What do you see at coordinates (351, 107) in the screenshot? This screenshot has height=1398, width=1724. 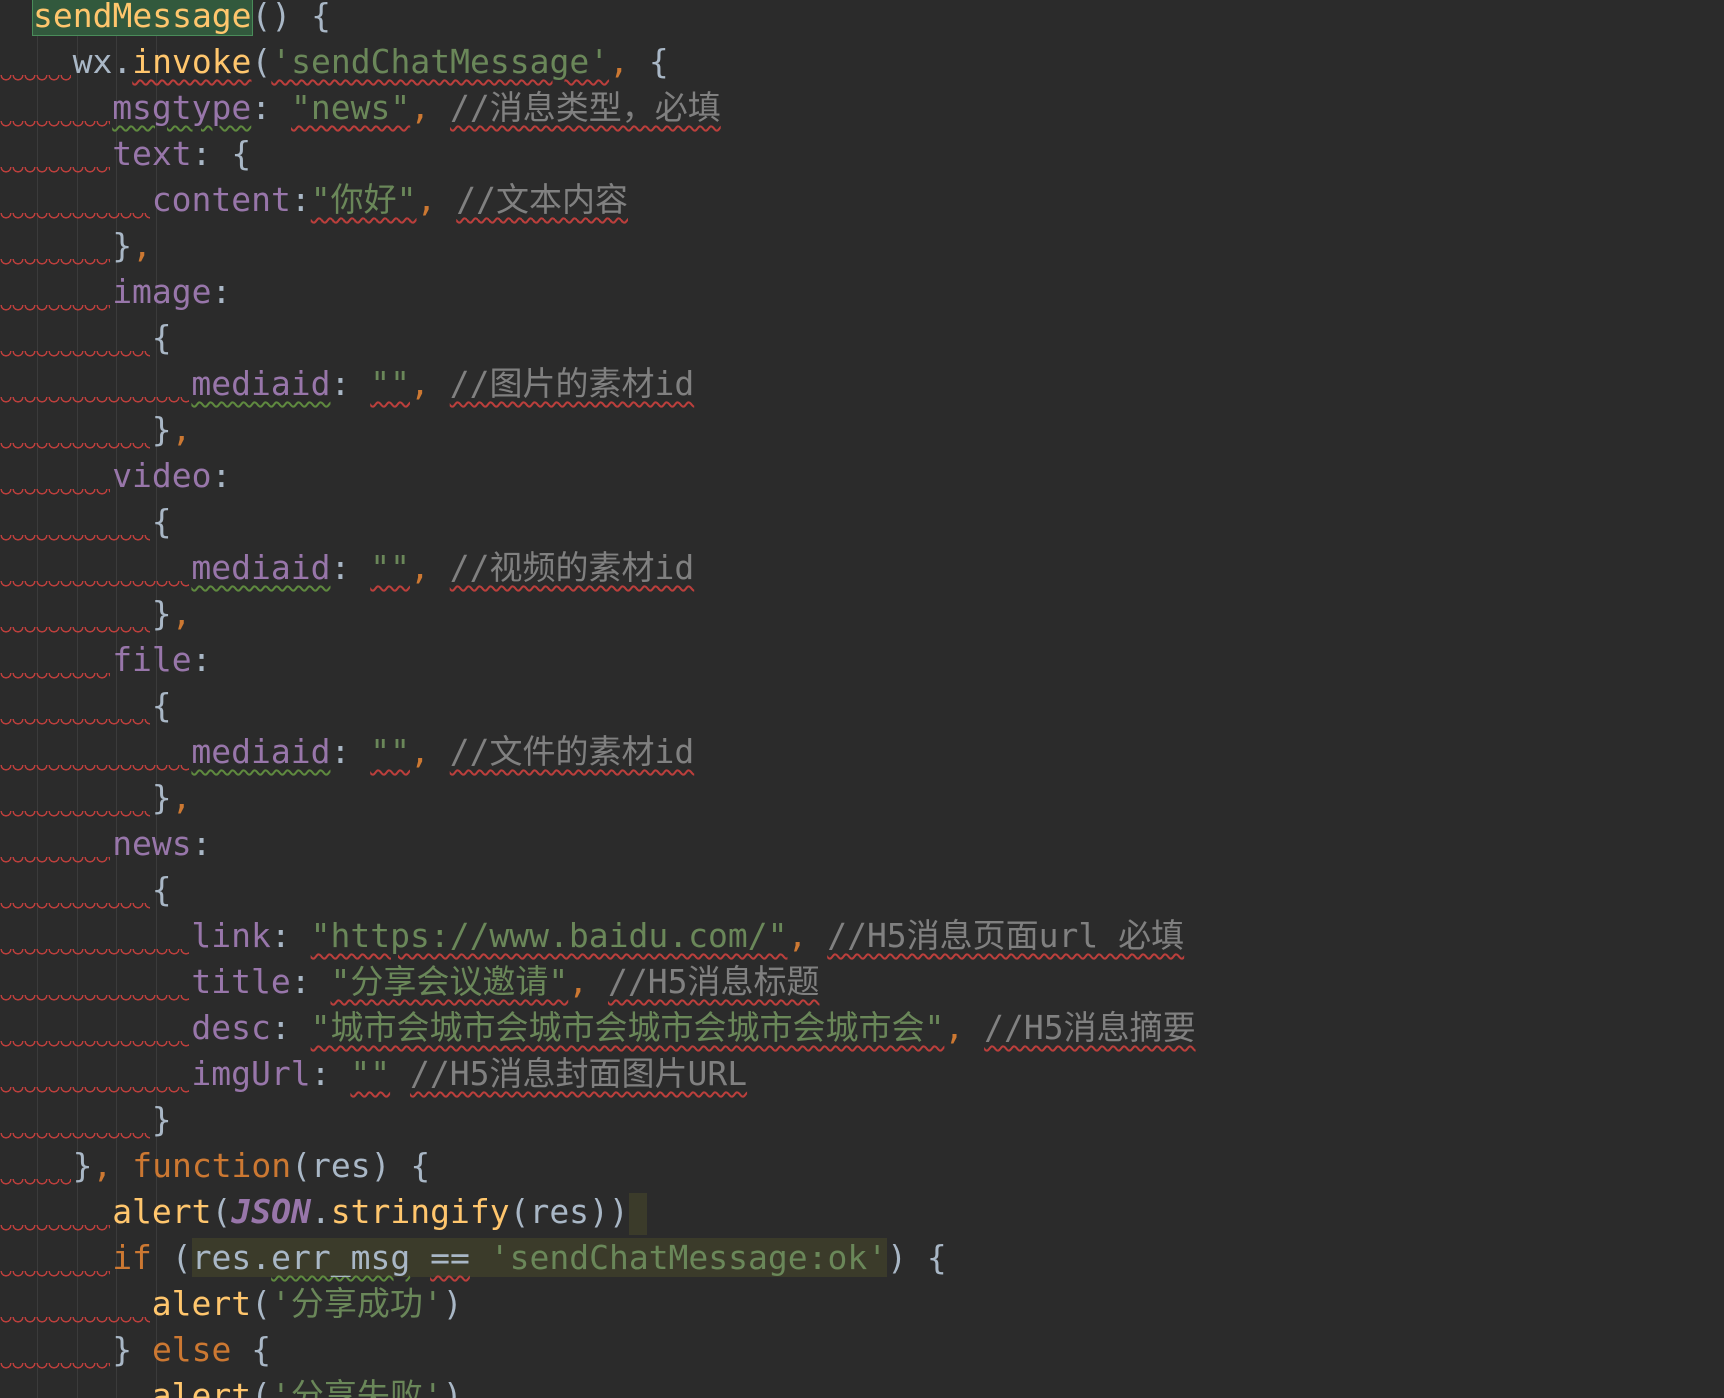 I see `code-token: "news"` at bounding box center [351, 107].